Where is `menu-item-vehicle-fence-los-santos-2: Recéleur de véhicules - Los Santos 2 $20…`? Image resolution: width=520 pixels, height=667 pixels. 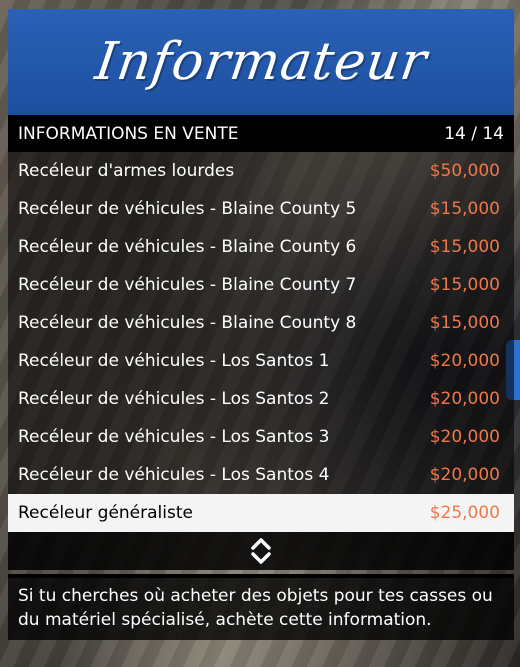 menu-item-vehicle-fence-los-santos-2: Recéleur de véhicules - Los Santos 2 $20… is located at coordinates (261, 399).